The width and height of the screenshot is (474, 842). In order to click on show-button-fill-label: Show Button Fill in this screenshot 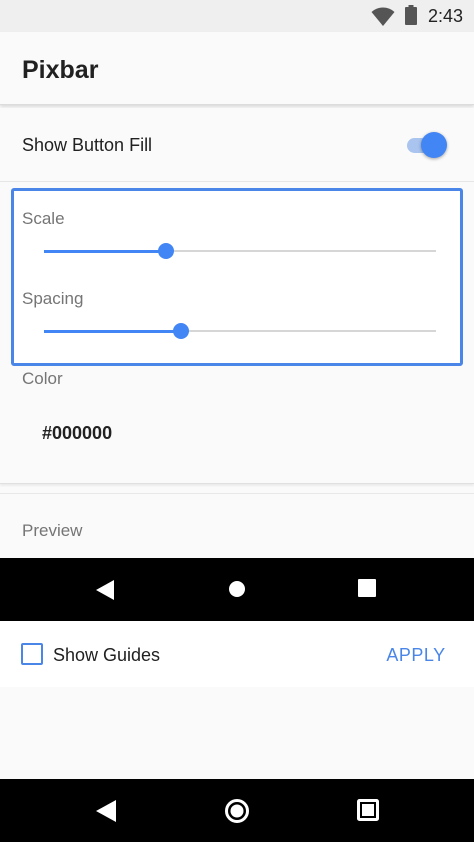, I will do `click(87, 145)`.